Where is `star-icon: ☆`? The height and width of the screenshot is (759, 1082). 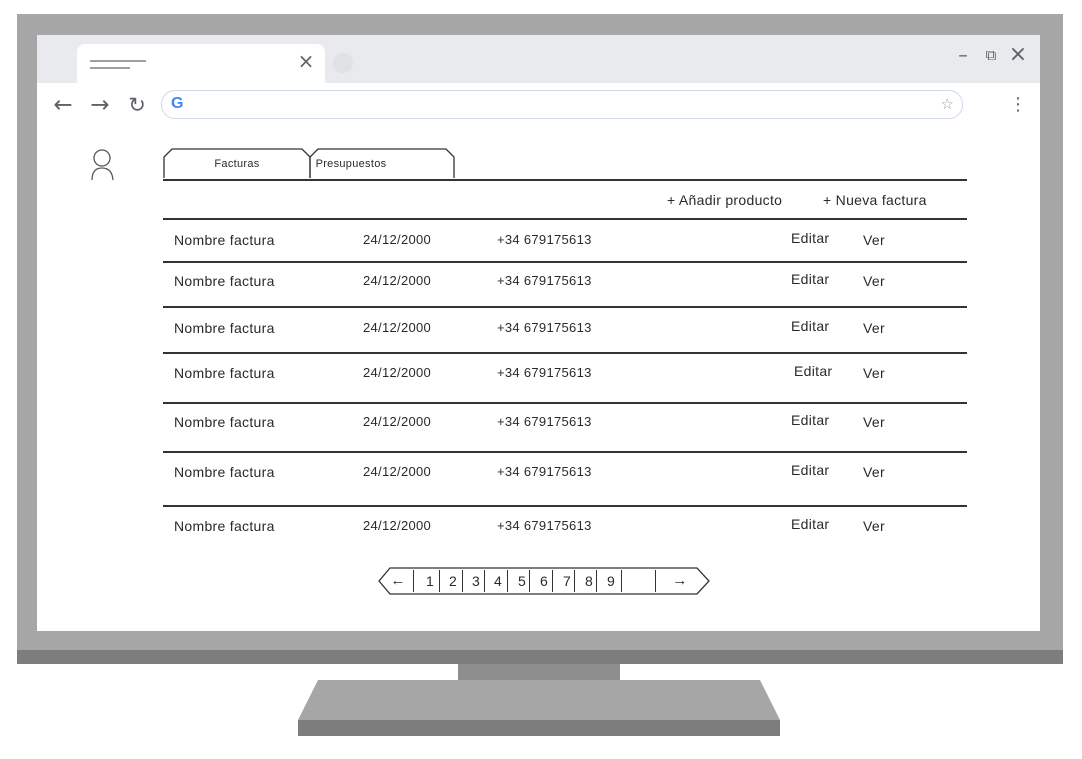 star-icon: ☆ is located at coordinates (947, 104).